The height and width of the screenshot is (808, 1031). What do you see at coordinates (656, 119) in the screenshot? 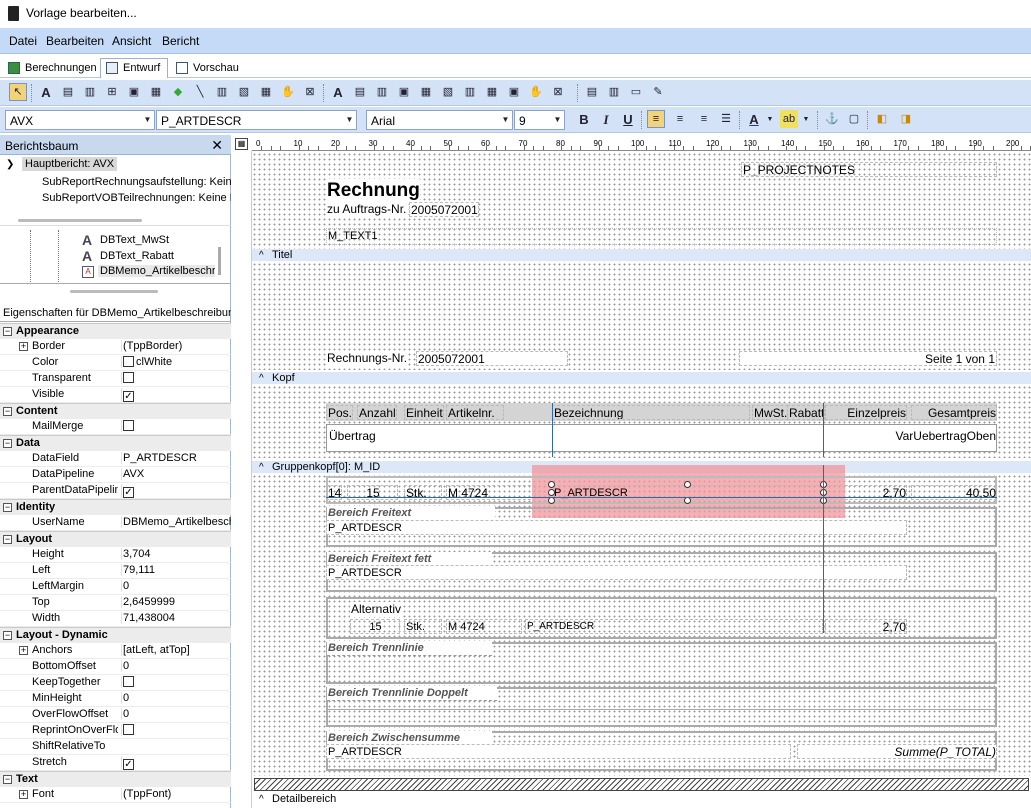
I see `align-left-icon: ≡` at bounding box center [656, 119].